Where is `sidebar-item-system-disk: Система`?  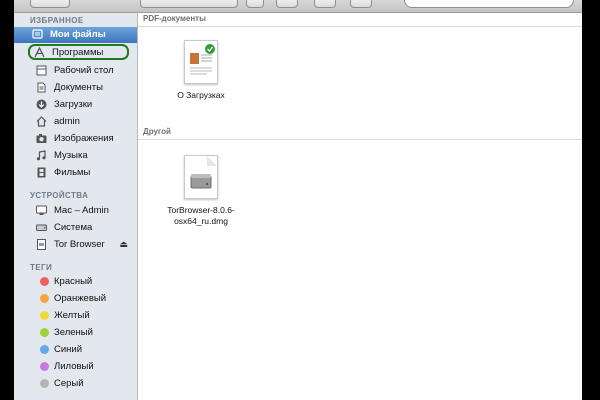
sidebar-item-system-disk: Система is located at coordinates (76, 228).